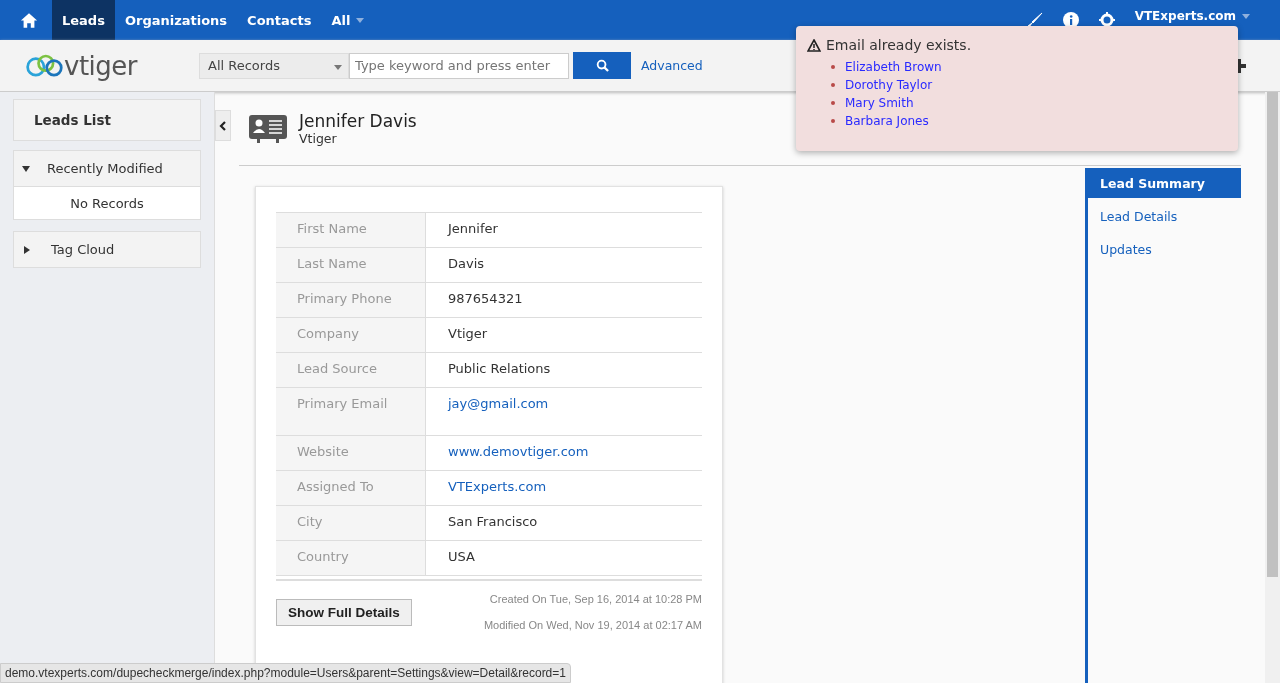  I want to click on show-full-details-button: Show Full Details, so click(344, 612).